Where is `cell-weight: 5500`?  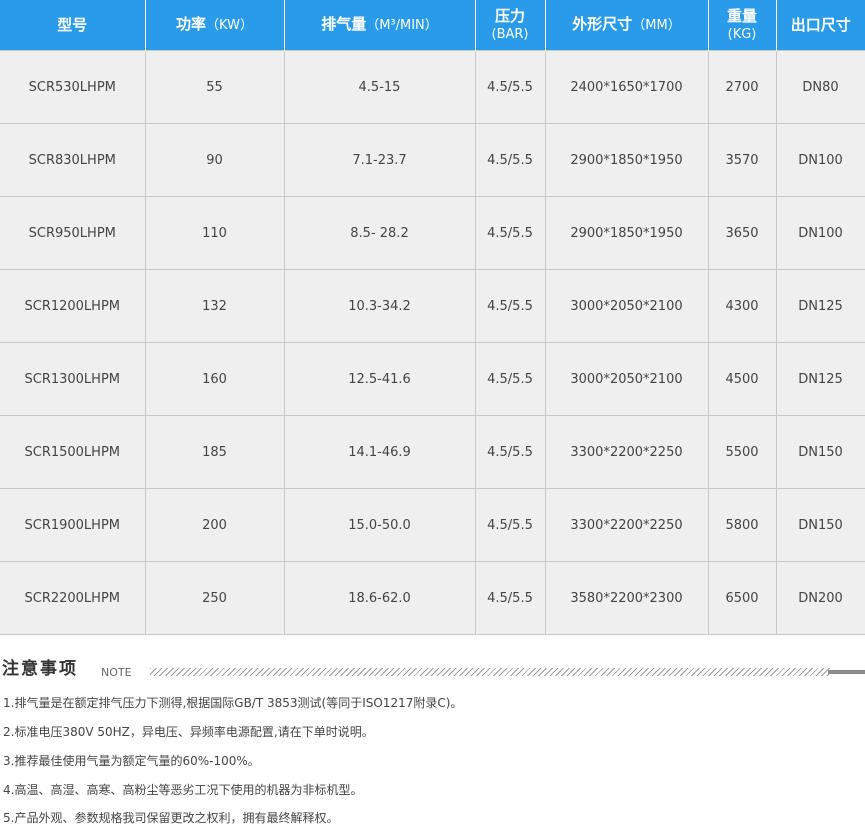 cell-weight: 5500 is located at coordinates (742, 452).